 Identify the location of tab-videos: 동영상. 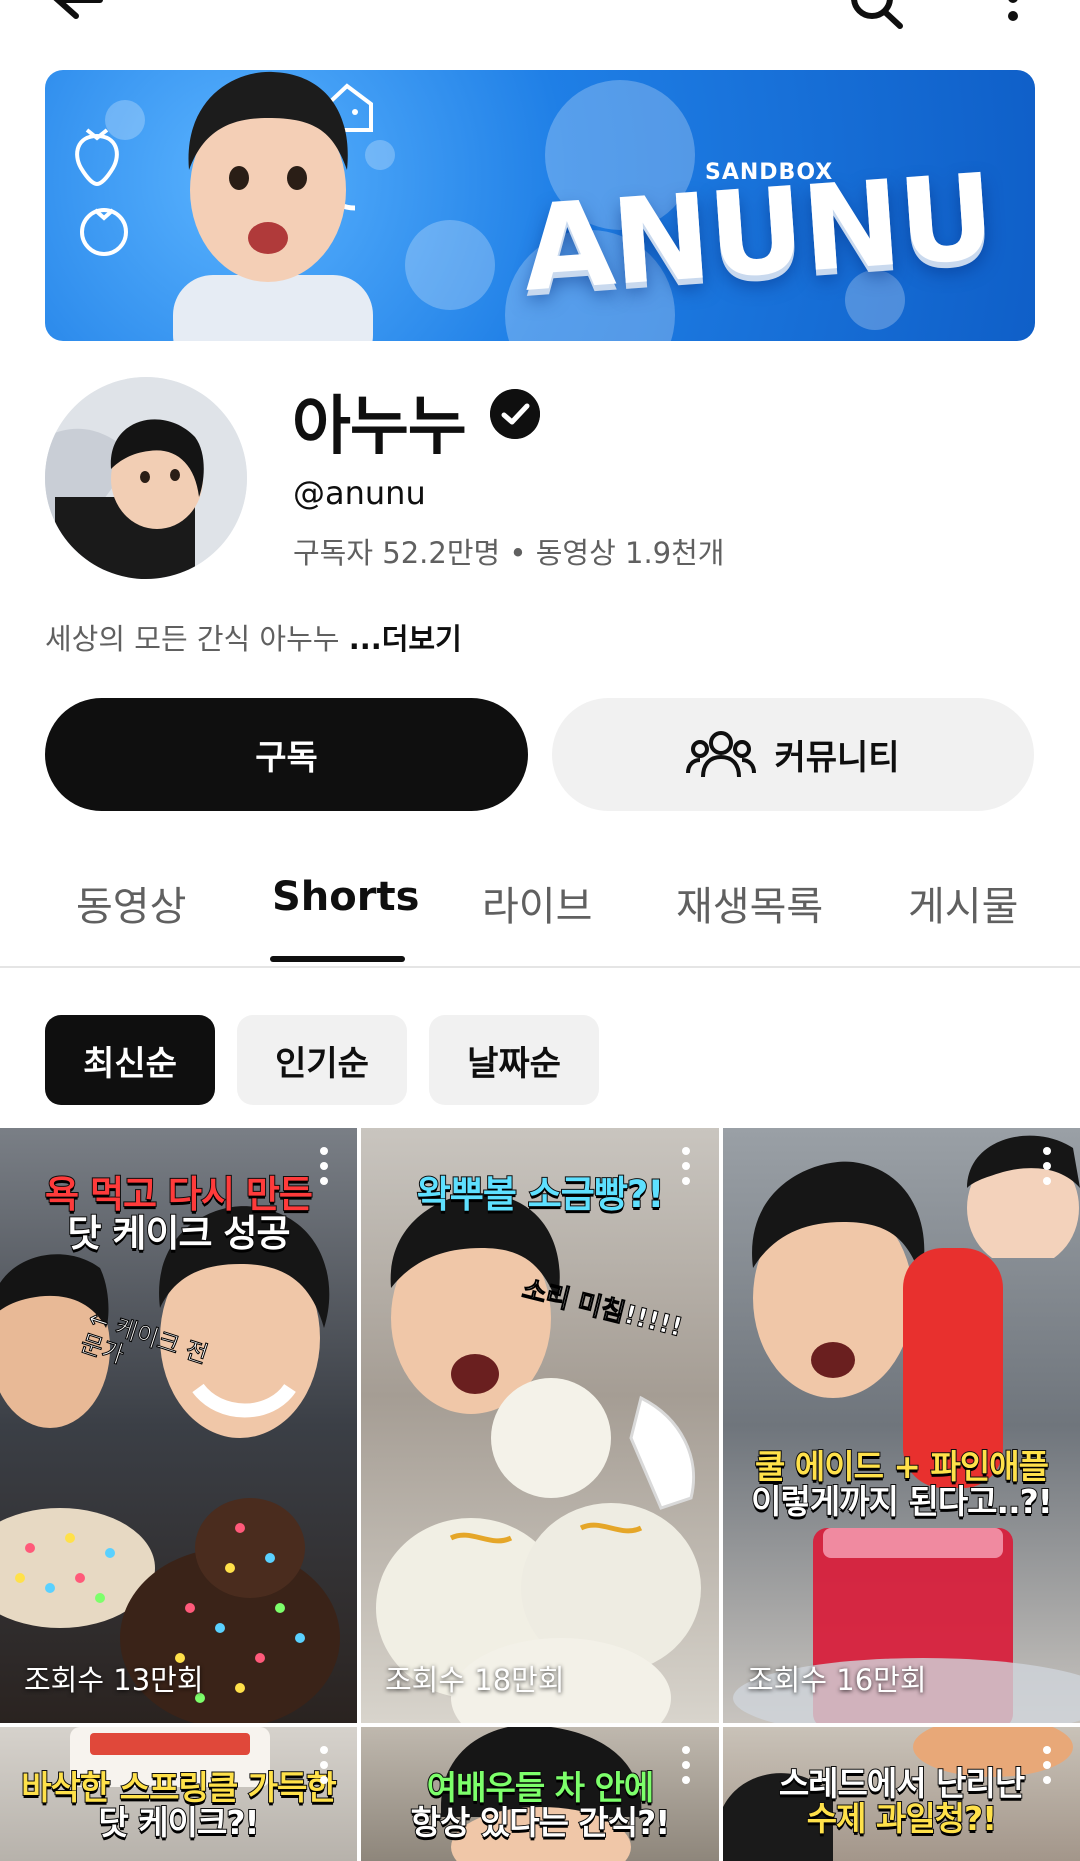
(131, 903).